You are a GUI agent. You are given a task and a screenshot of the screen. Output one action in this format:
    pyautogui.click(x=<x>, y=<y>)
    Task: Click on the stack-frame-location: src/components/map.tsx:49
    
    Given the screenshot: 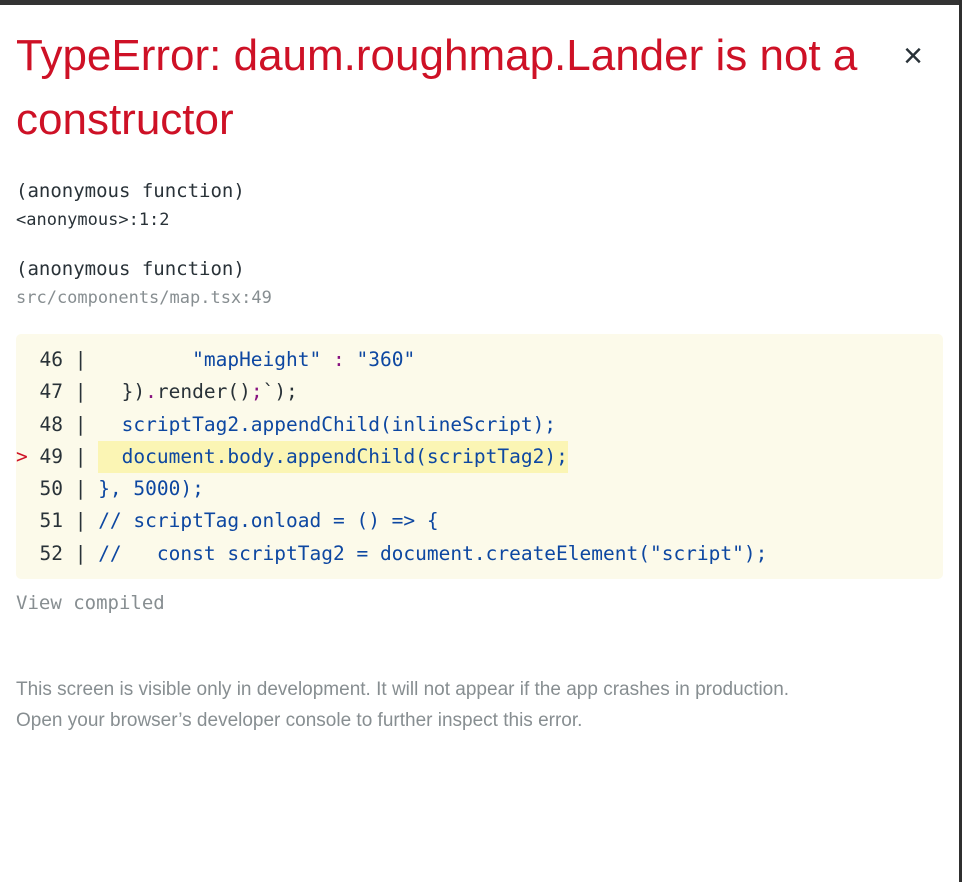 What is the action you would take?
    pyautogui.click(x=144, y=298)
    